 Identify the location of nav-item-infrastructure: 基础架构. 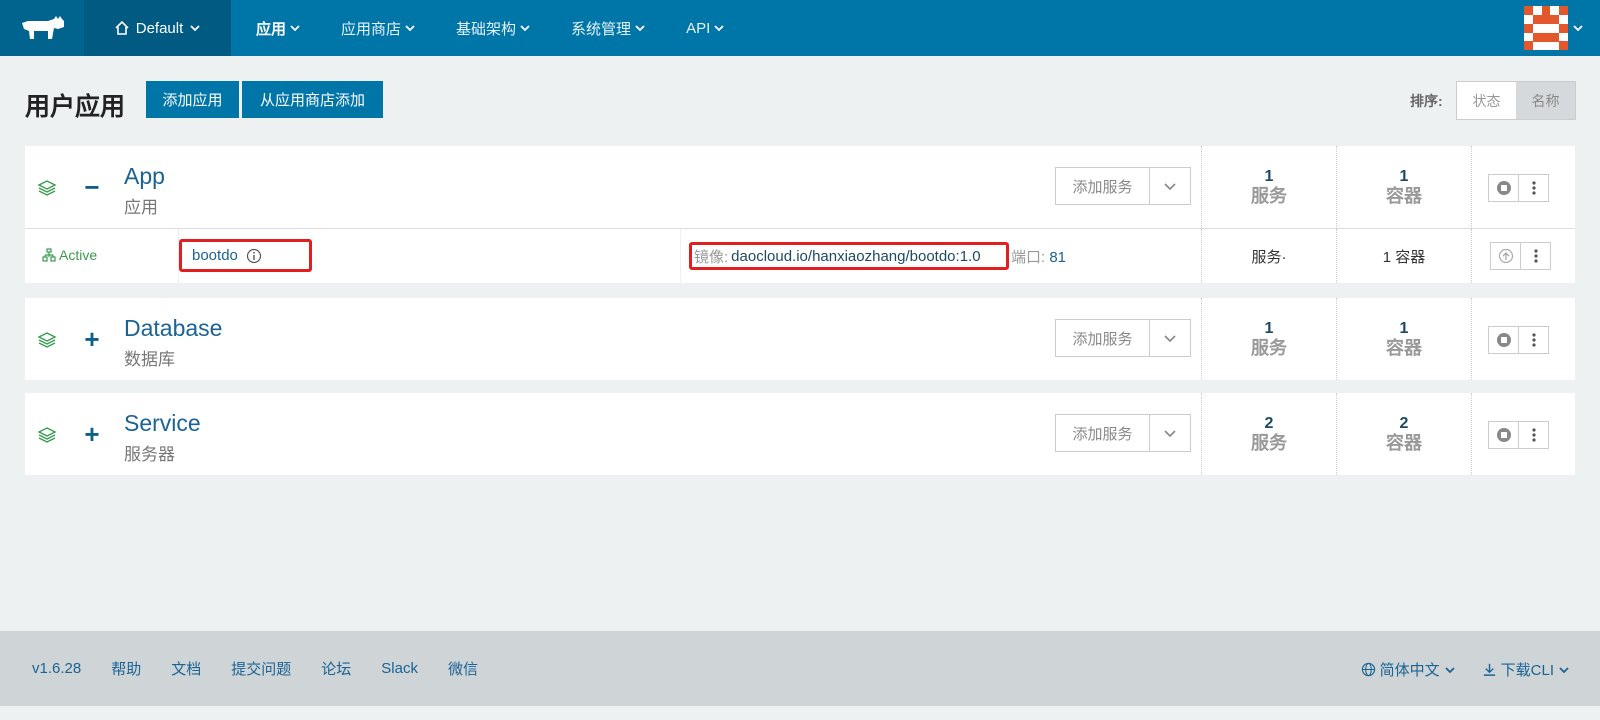
(493, 28).